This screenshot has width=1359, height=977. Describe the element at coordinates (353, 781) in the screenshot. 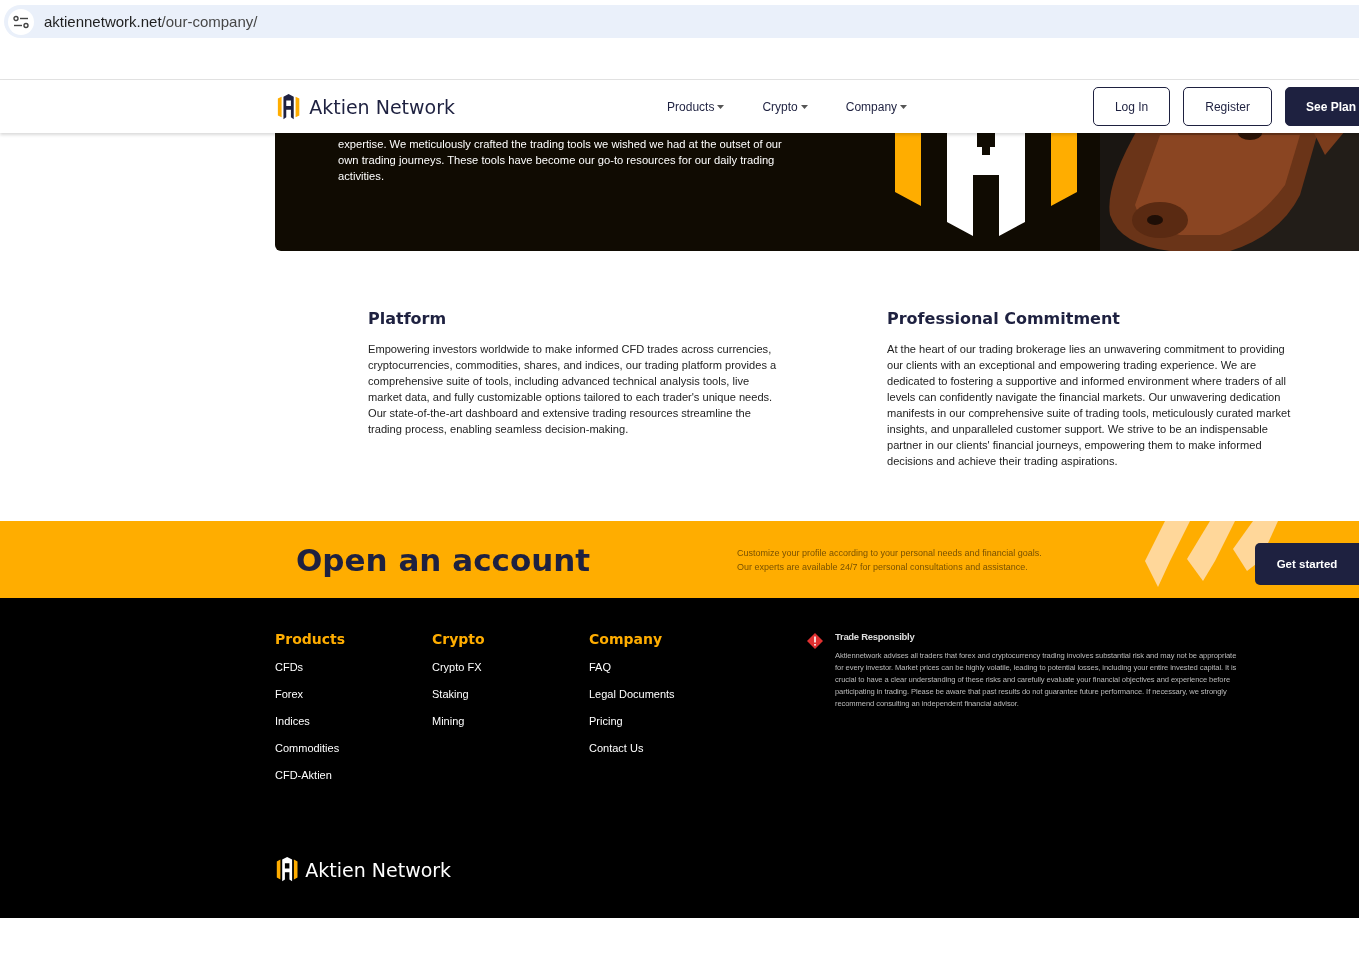

I see `footer-link: CFD-Aktien` at that location.